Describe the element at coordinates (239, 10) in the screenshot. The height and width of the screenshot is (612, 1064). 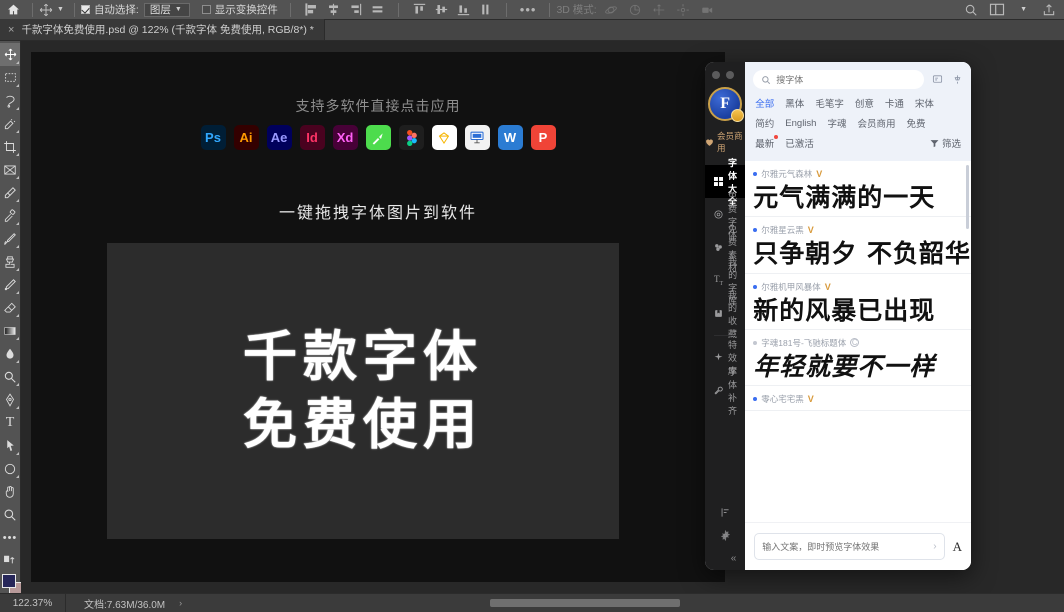
I see `show-transform-option: 显示变换控件` at that location.